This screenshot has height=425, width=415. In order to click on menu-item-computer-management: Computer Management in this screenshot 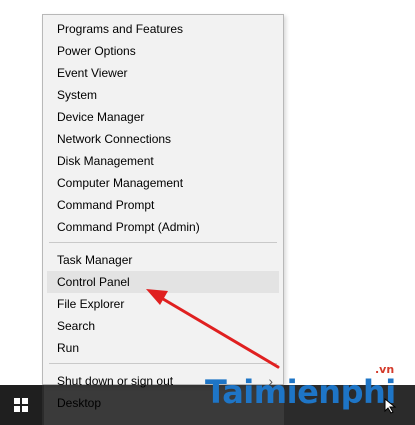, I will do `click(163, 183)`.